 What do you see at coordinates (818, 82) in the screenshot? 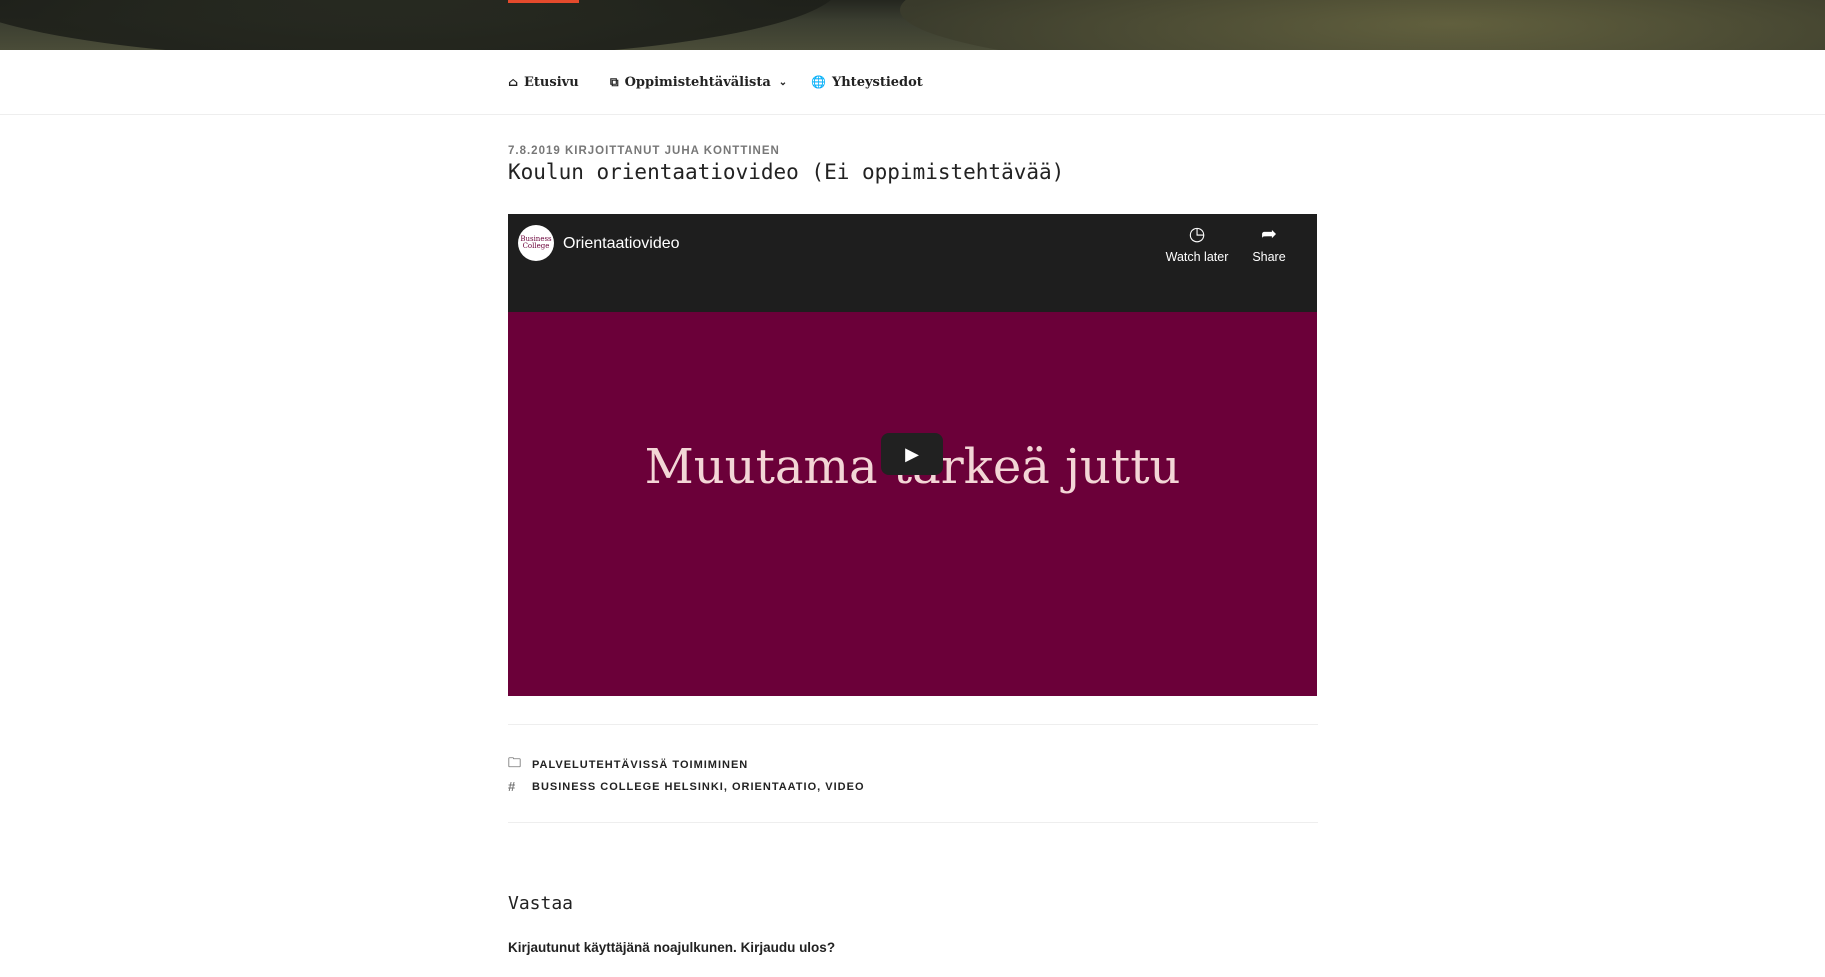
I see `globe-icon: 🌐` at bounding box center [818, 82].